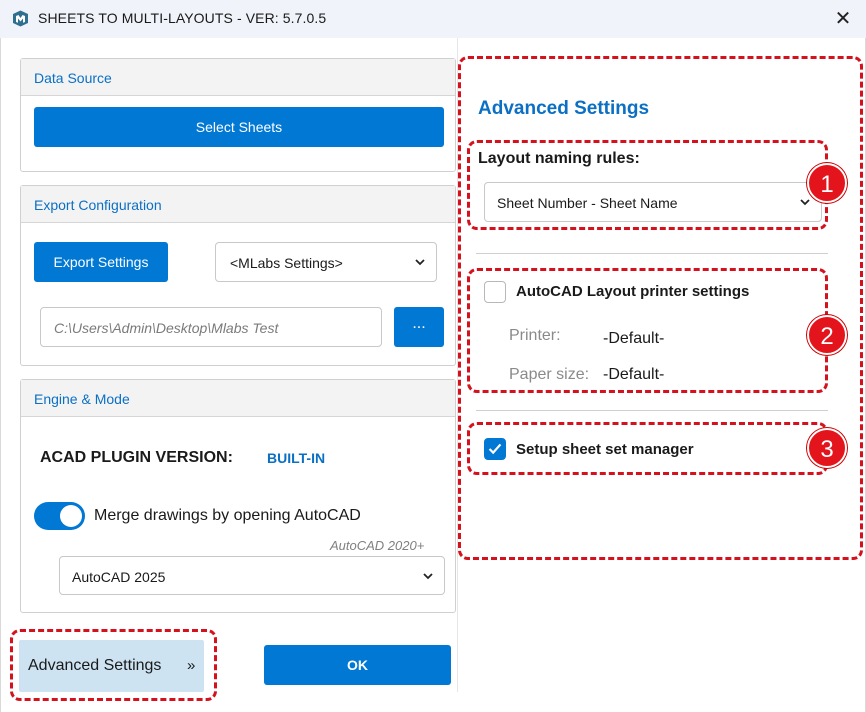  What do you see at coordinates (238, 204) in the screenshot?
I see `export-configuration-header: Export Configuration` at bounding box center [238, 204].